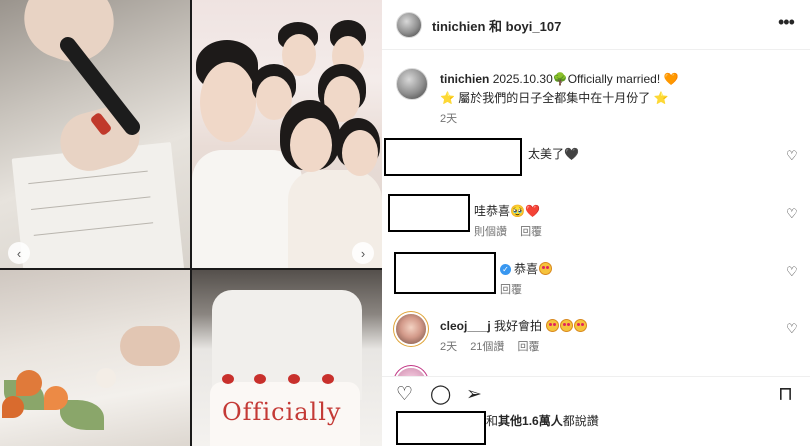  I want to click on caption-time: 2天, so click(448, 118).